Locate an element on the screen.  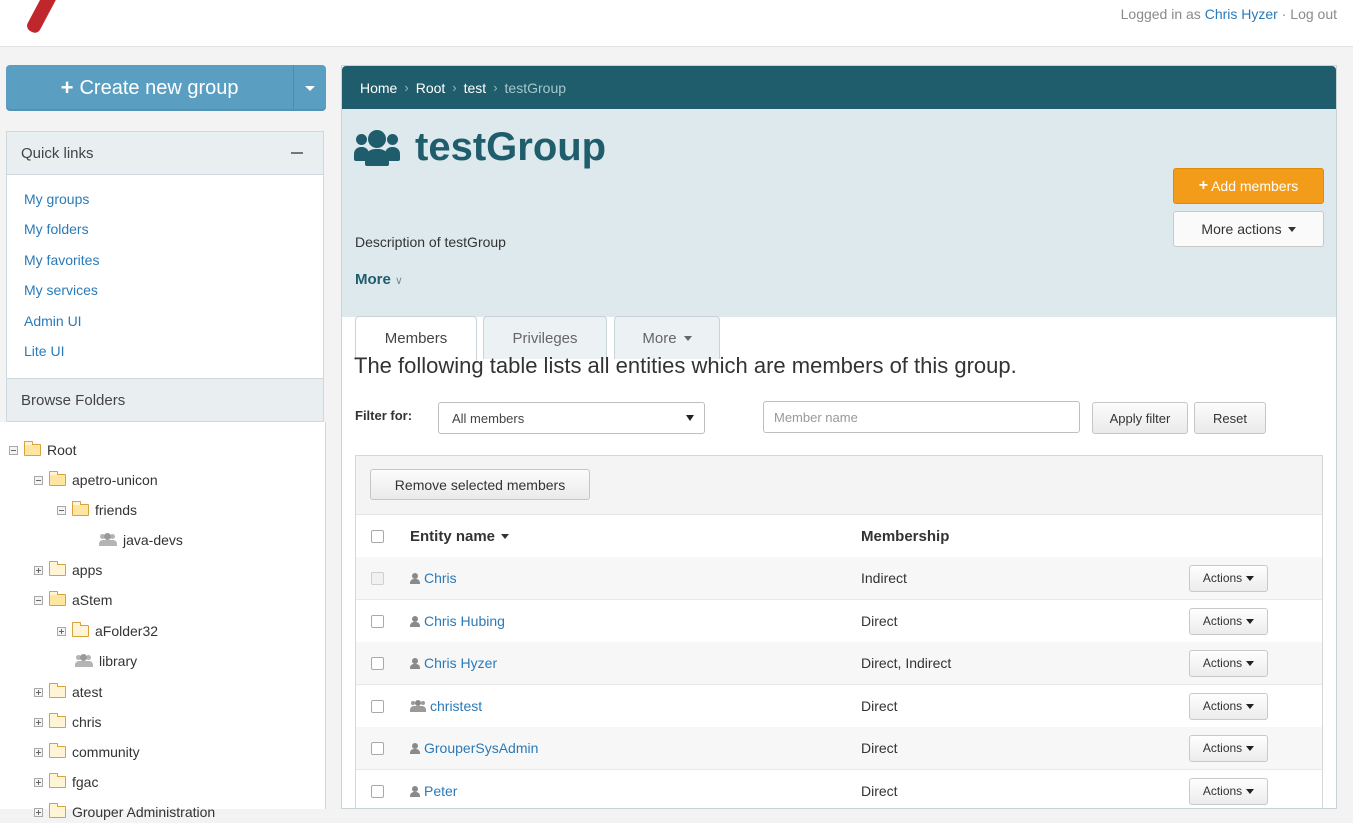
breadcrumb-root: Root is located at coordinates (431, 88).